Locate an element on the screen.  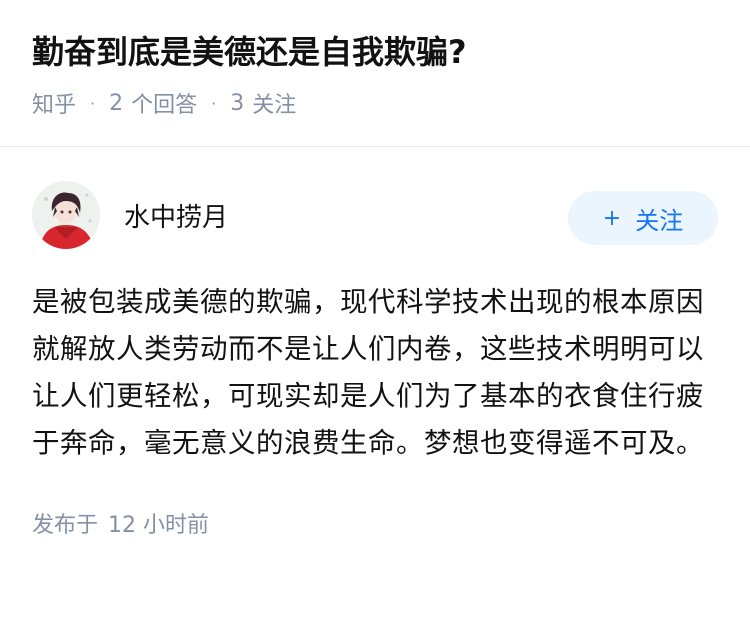
avatar-image is located at coordinates (66, 215).